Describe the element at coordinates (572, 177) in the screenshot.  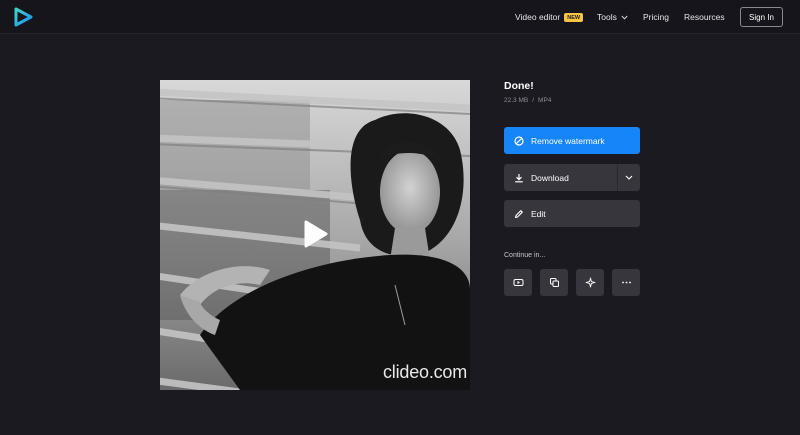
I see `download-button: Download` at that location.